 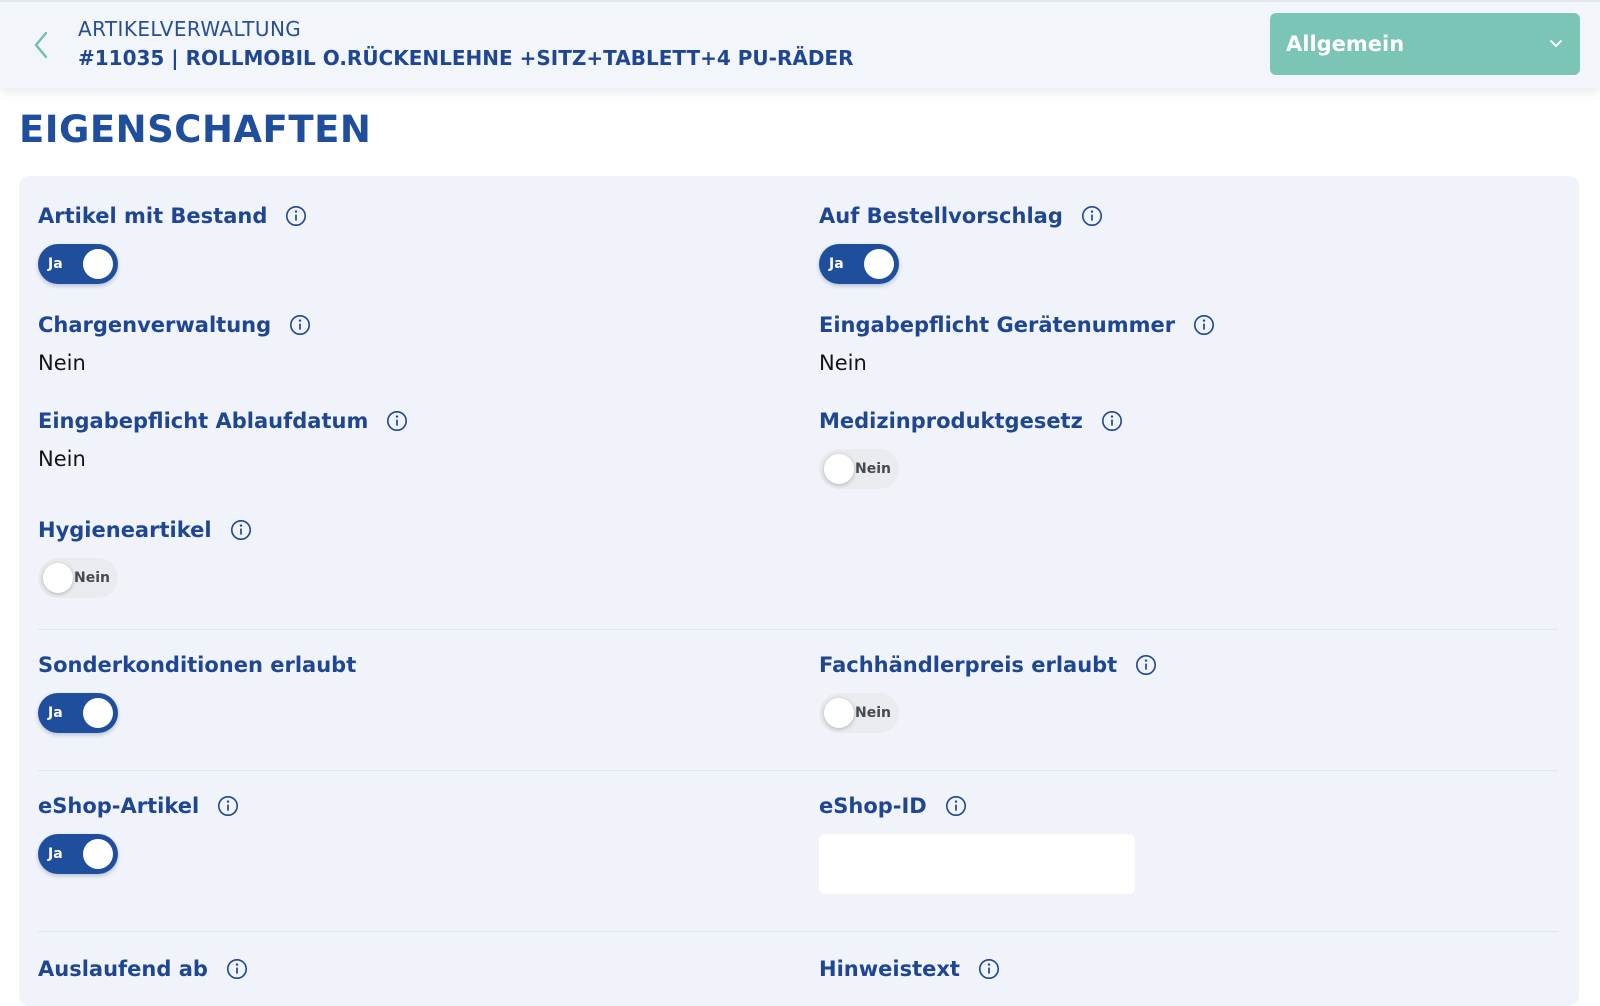 I want to click on field-label: Fachhändlerpreis erlaubt, so click(x=968, y=665).